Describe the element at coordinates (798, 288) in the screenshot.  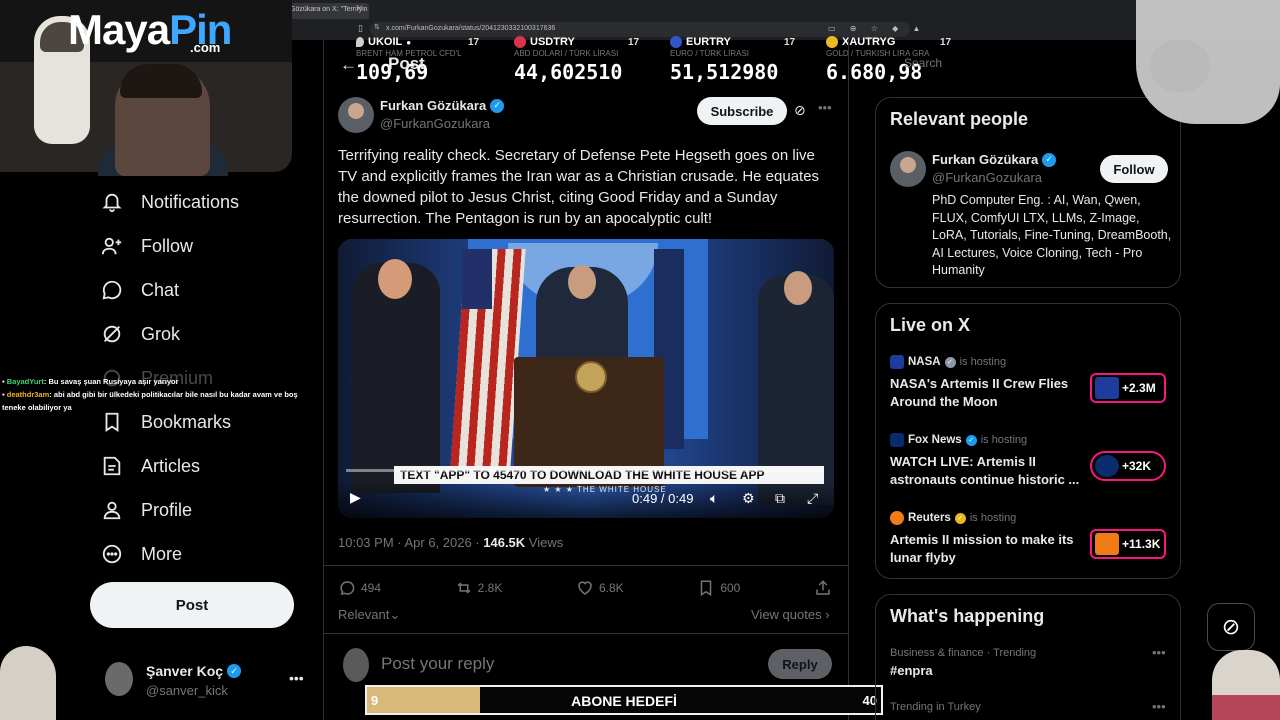
I see `video-person-right-head` at that location.